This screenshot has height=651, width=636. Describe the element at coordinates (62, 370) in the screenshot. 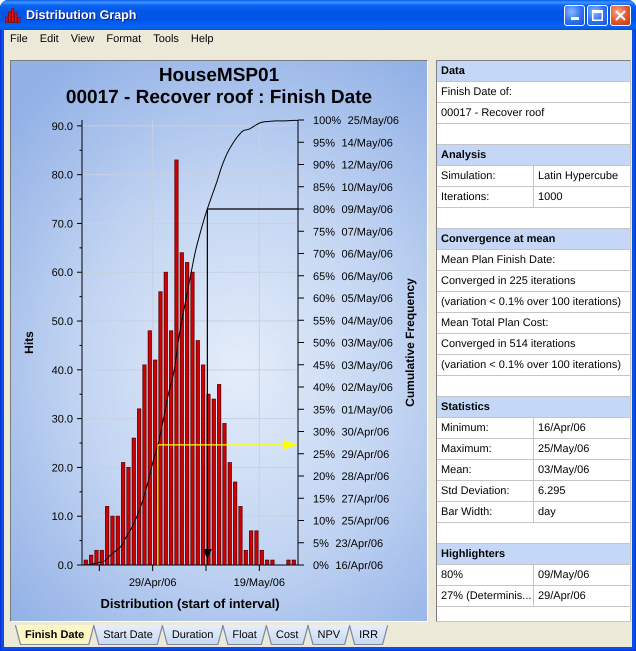

I see `axis-tick-label: 40.0` at that location.